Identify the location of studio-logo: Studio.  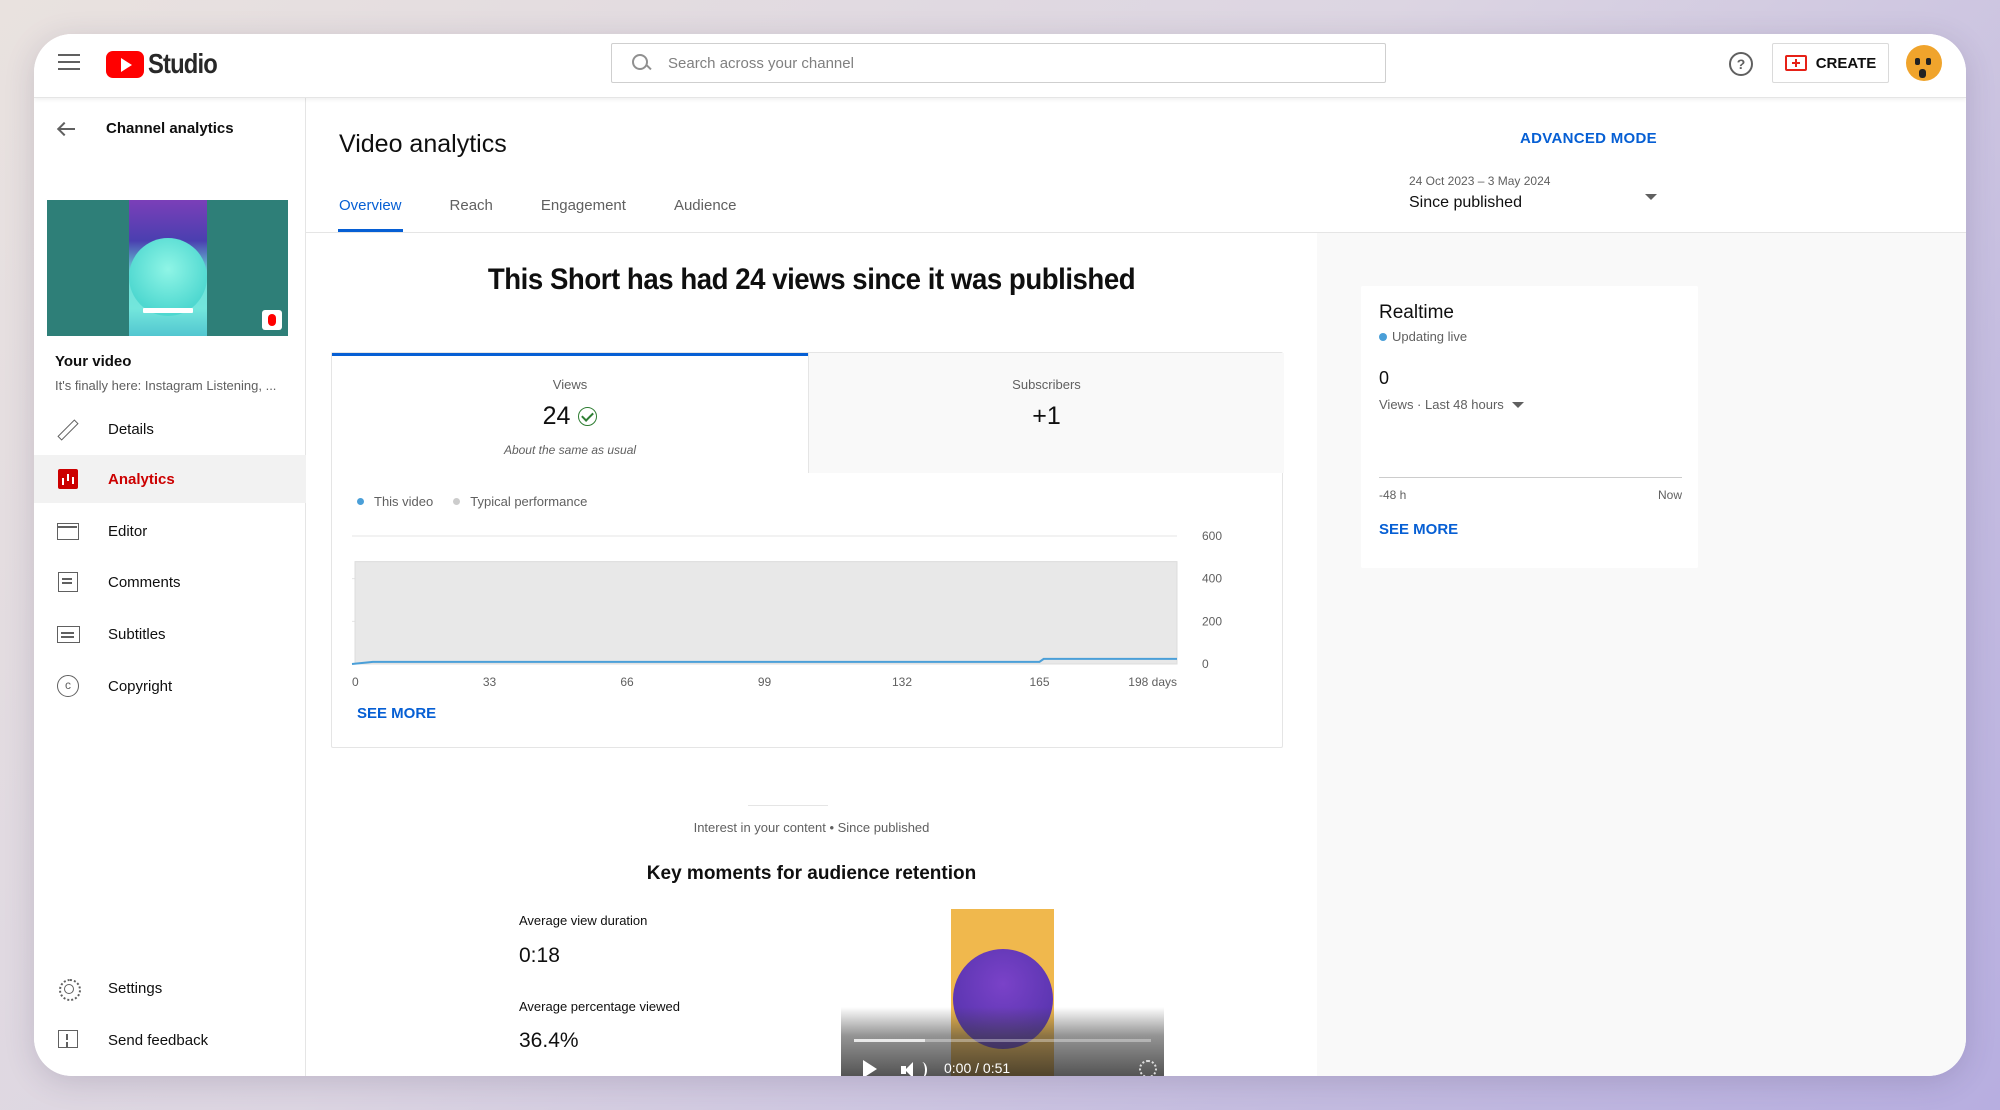
(167, 64).